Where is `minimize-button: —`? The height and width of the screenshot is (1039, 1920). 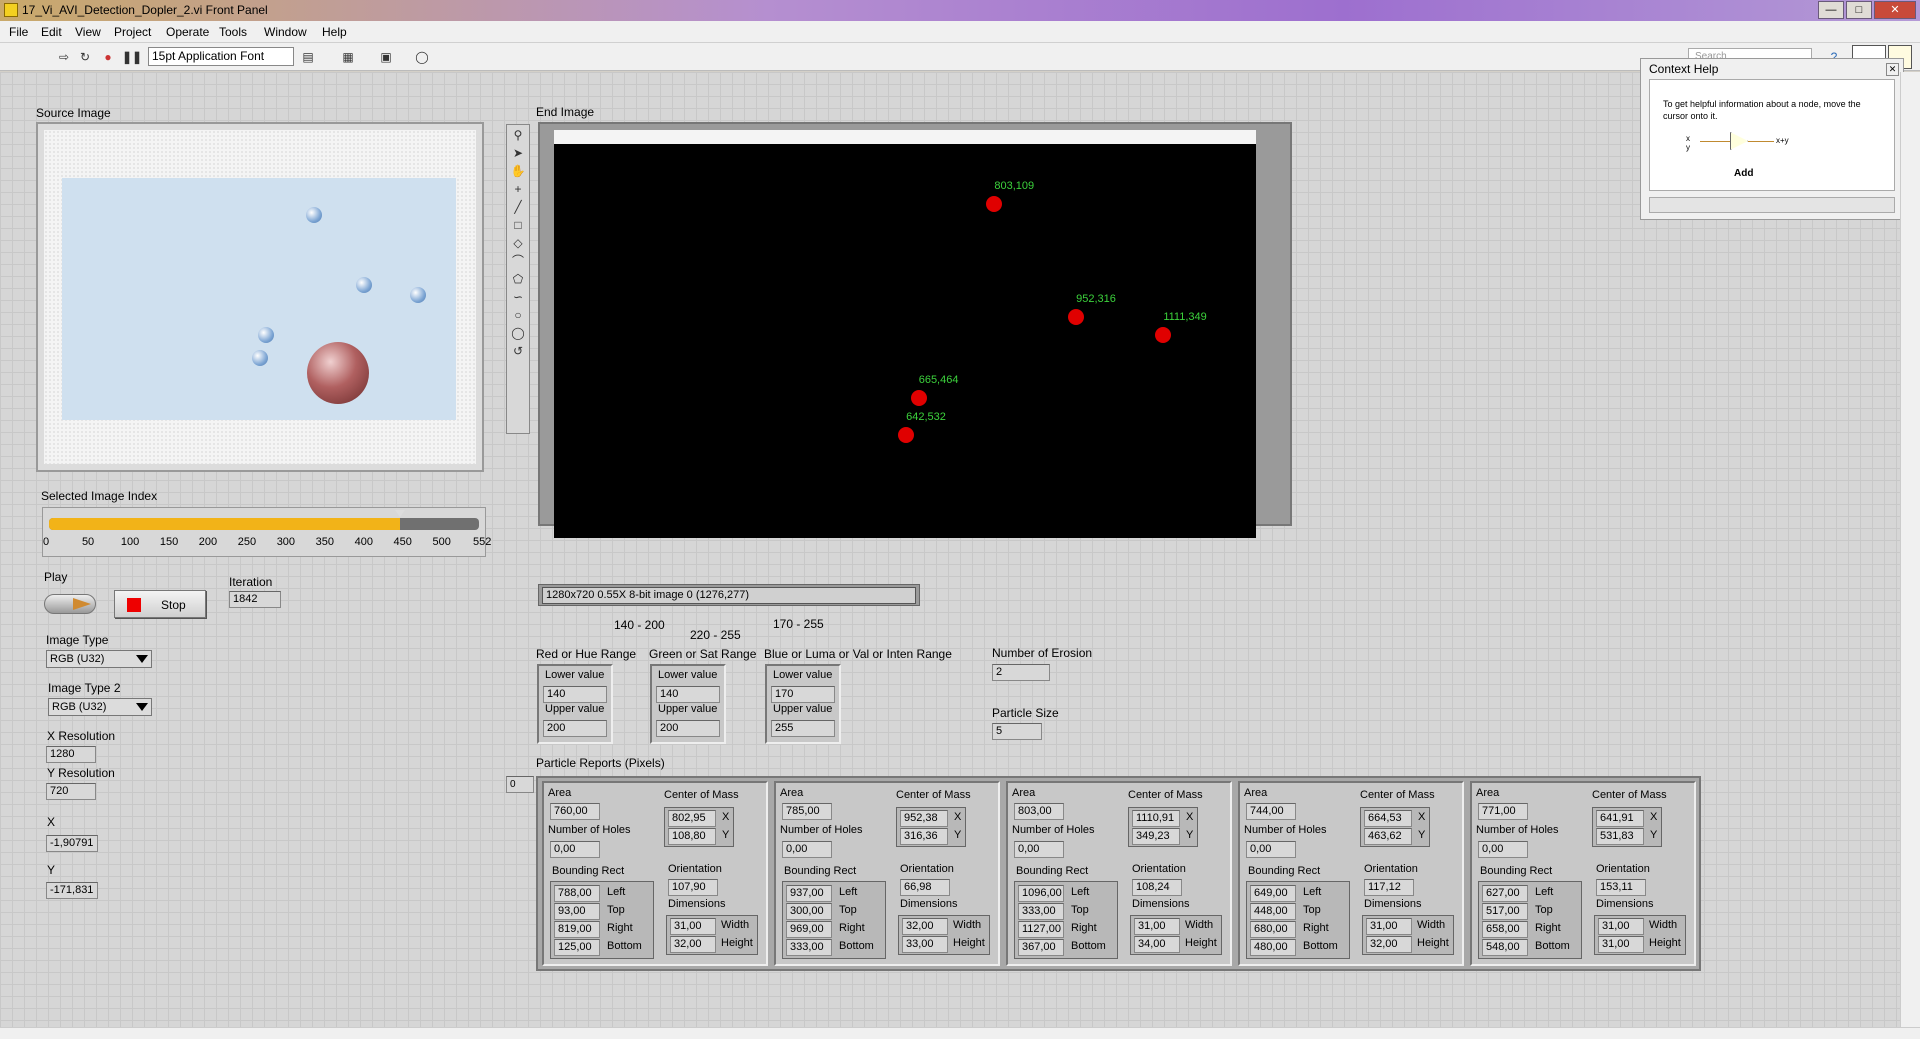 minimize-button: — is located at coordinates (1831, 10).